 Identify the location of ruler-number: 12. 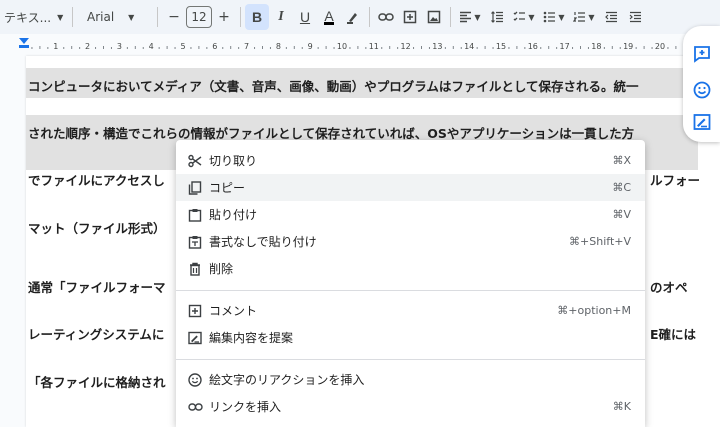
(406, 46).